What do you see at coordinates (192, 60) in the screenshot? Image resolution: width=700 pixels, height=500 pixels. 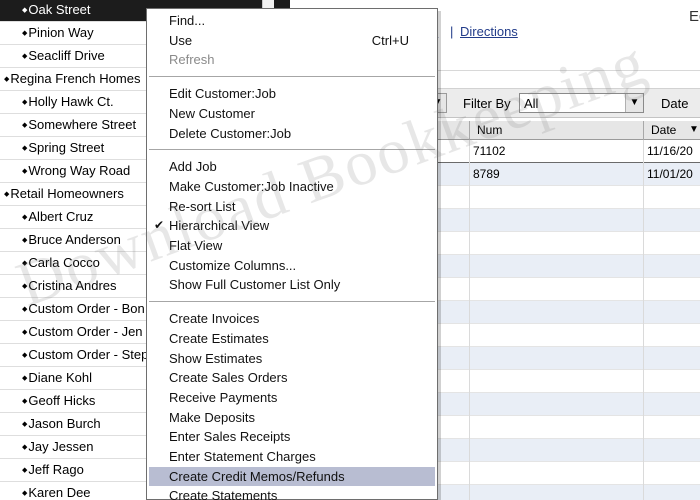 I see `menu-item-label: Refresh` at bounding box center [192, 60].